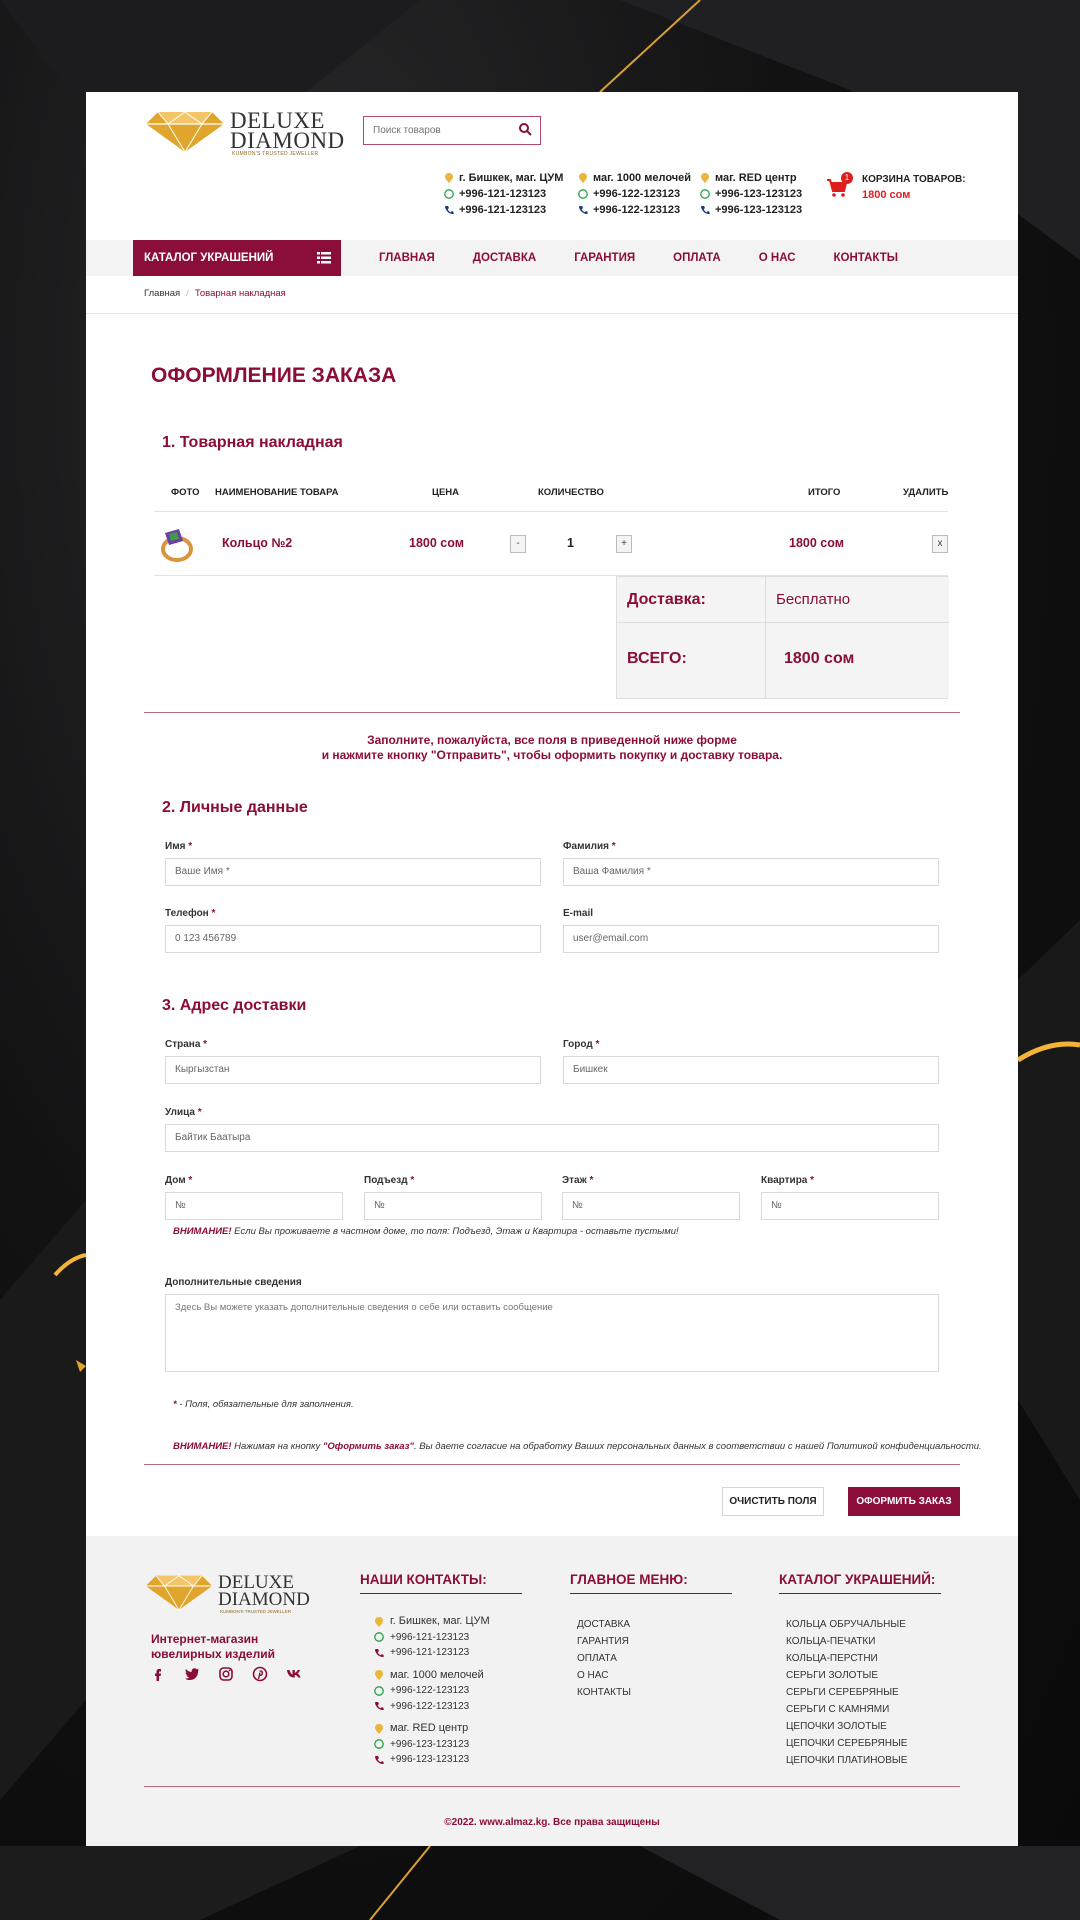 The width and height of the screenshot is (1080, 1920). What do you see at coordinates (846, 1726) in the screenshot?
I see `footer-catalog-item: ЦЕПОЧКИ ЗОЛОТЫЕ` at bounding box center [846, 1726].